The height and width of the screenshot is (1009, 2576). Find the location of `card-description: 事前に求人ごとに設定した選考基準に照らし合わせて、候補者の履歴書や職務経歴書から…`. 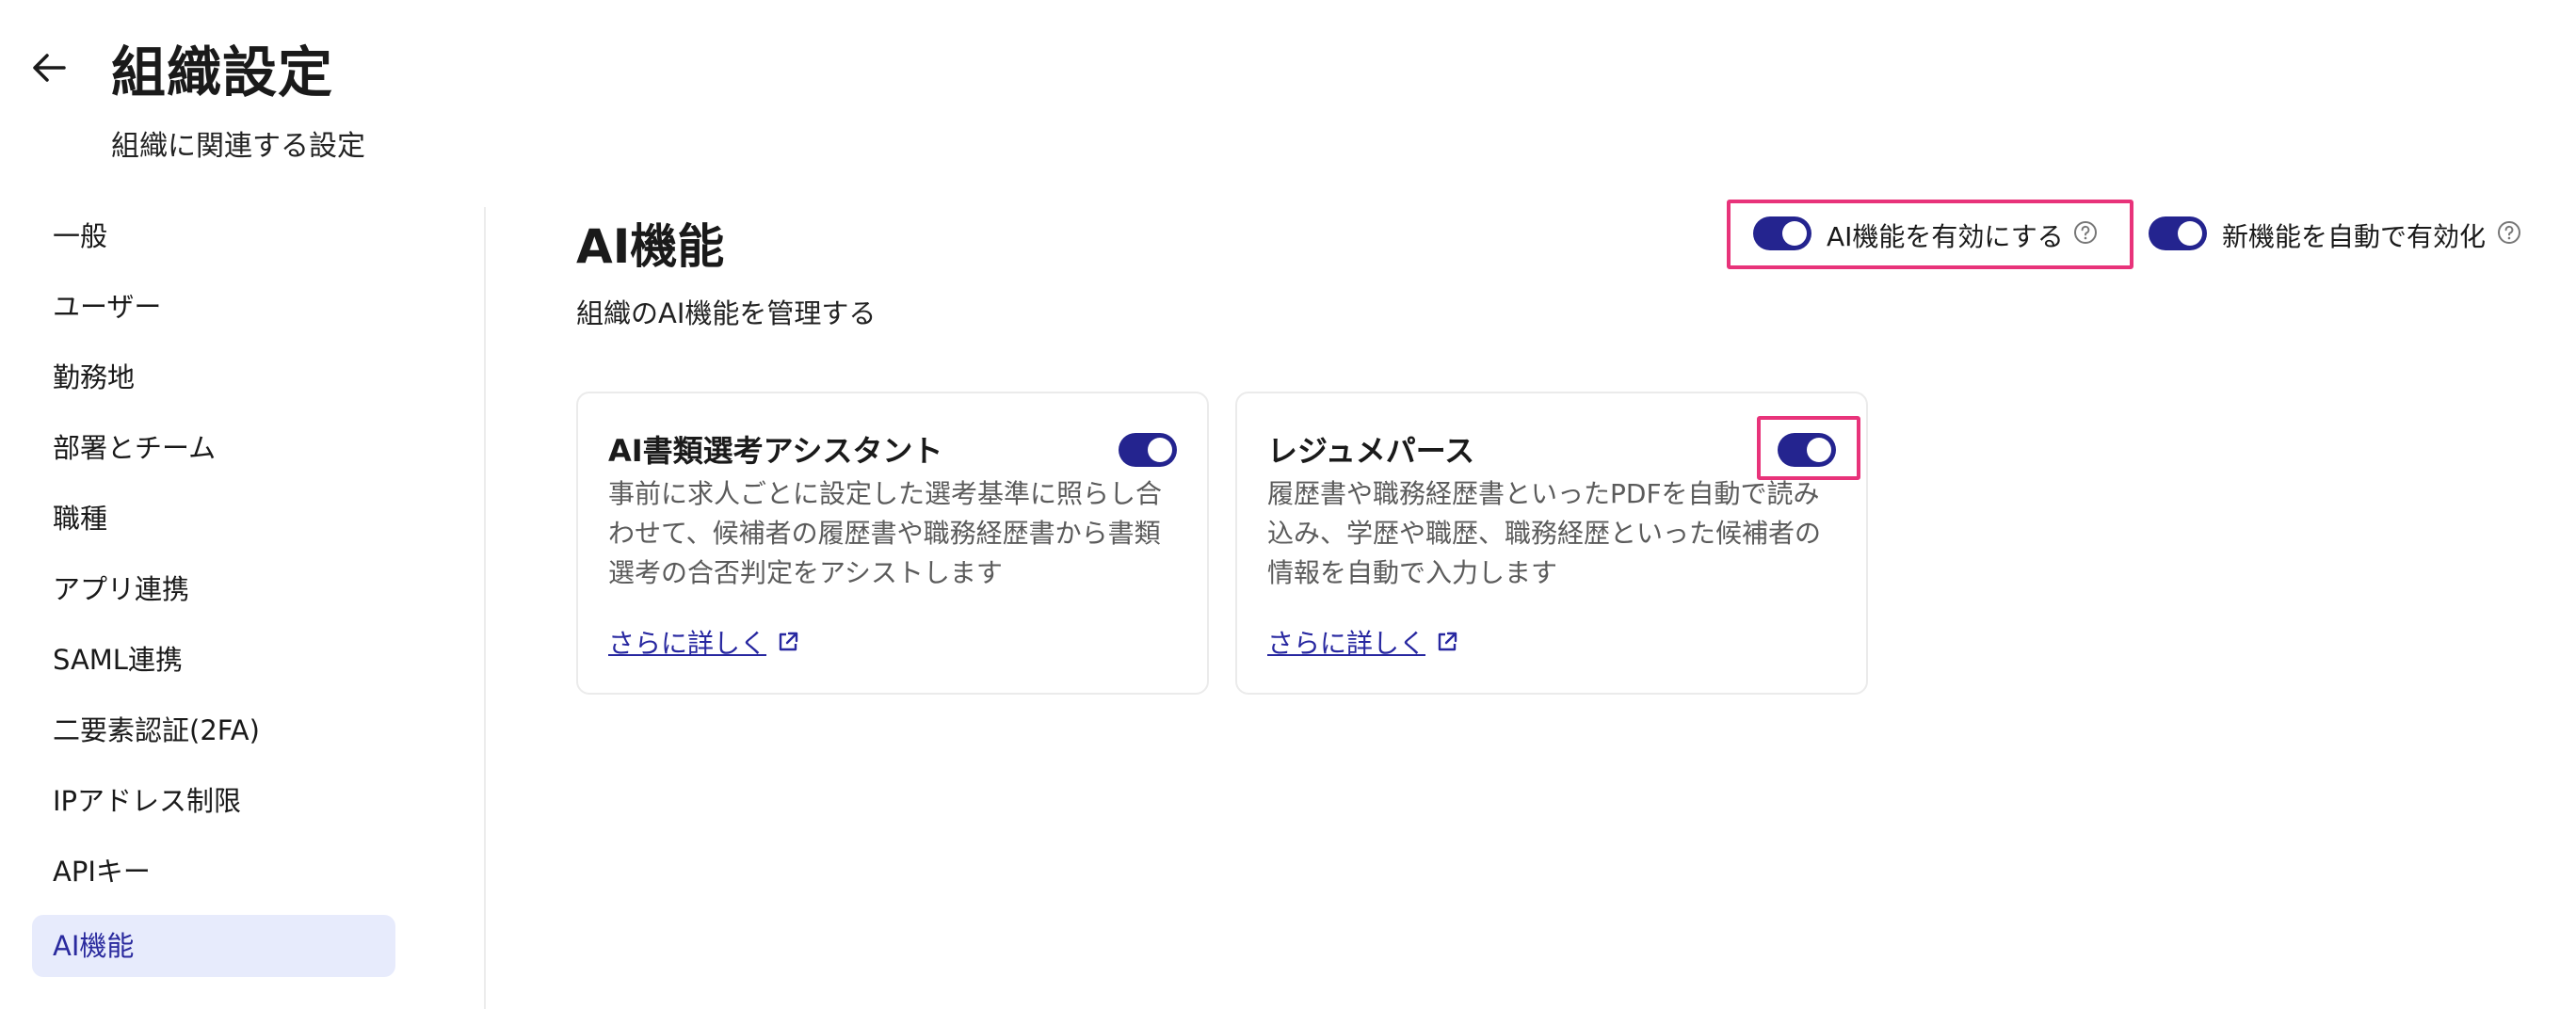

card-description: 事前に求人ごとに設定した選考基準に照らし合わせて、候補者の履歴書や職務経歴書から… is located at coordinates (885, 533).